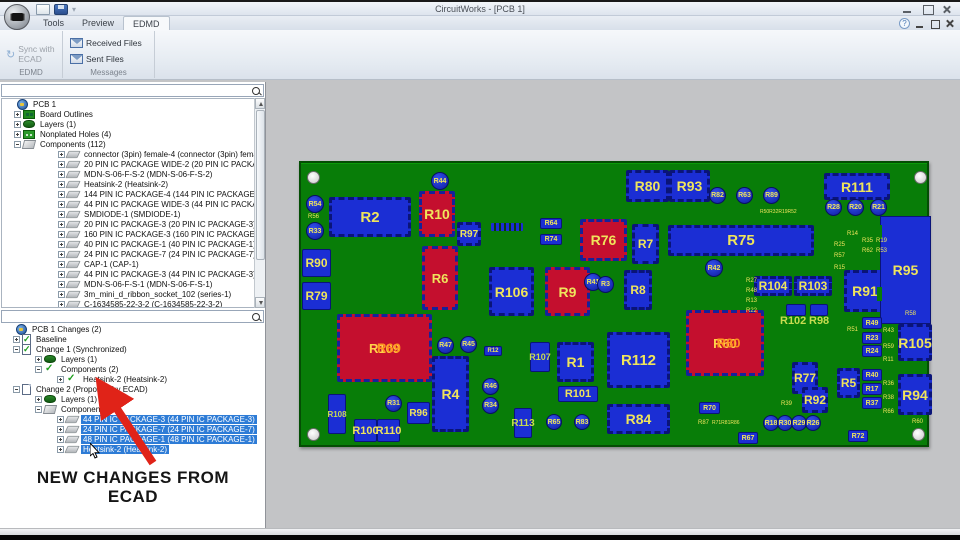 Image resolution: width=960 pixels, height=540 pixels. I want to click on component-r72: R72, so click(858, 436).